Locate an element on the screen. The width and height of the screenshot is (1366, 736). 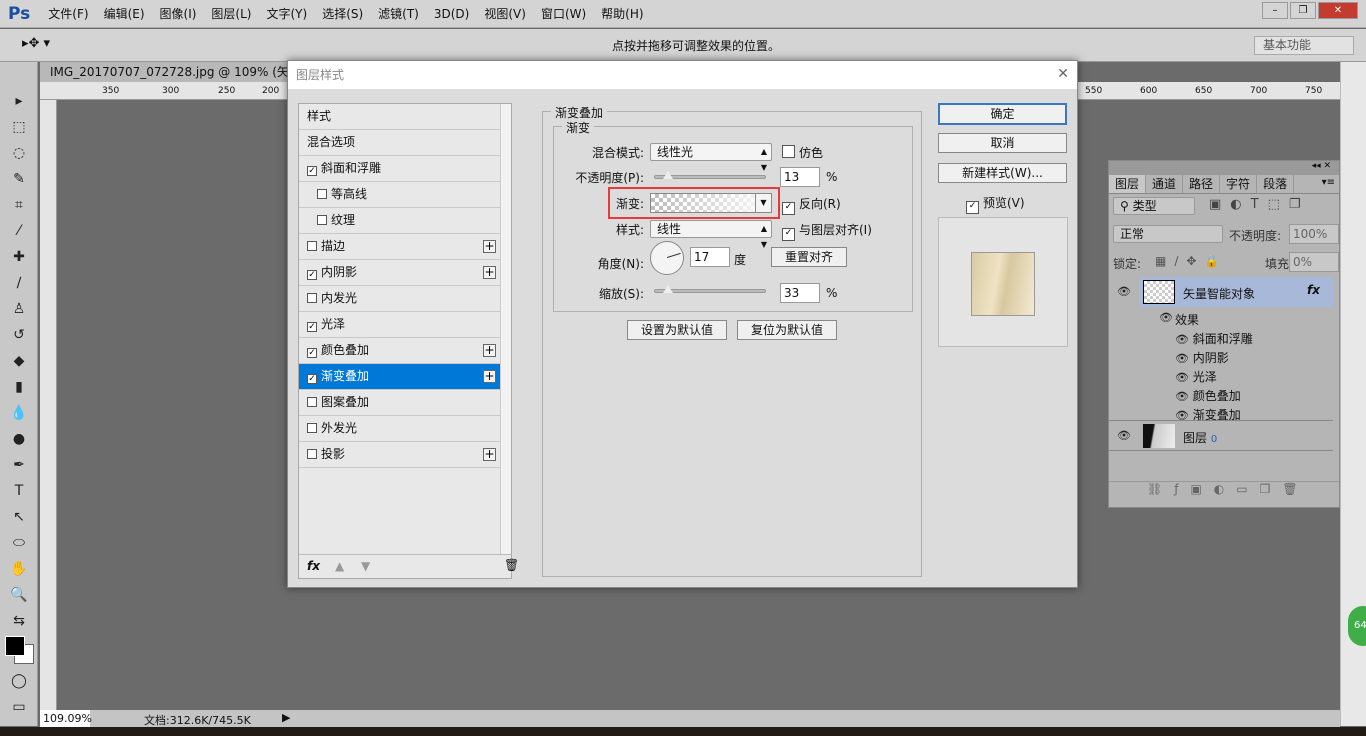
tab-paths: 路径 is located at coordinates (1202, 184).